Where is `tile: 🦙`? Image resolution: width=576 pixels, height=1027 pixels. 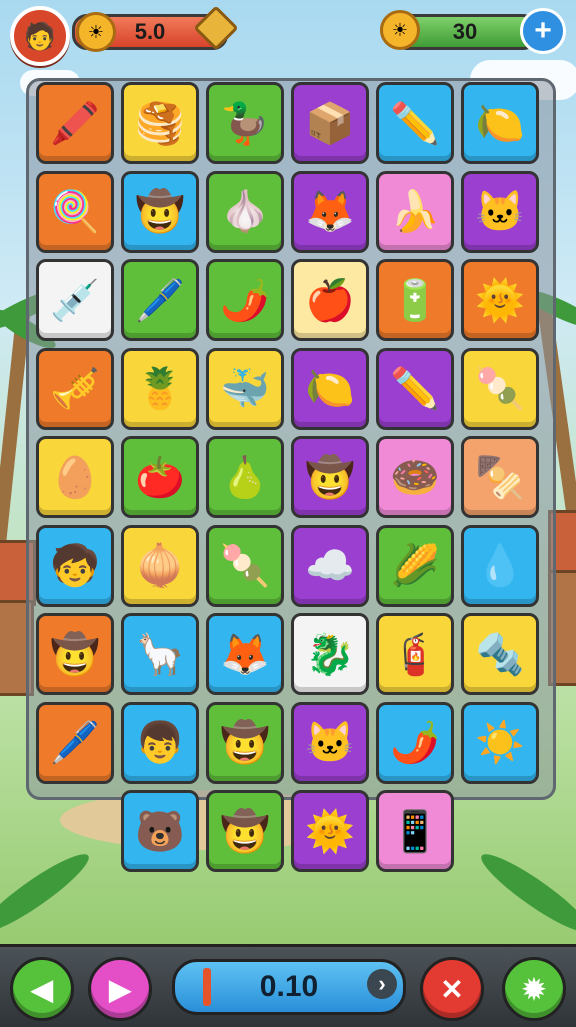
tile: 🦙 is located at coordinates (160, 654).